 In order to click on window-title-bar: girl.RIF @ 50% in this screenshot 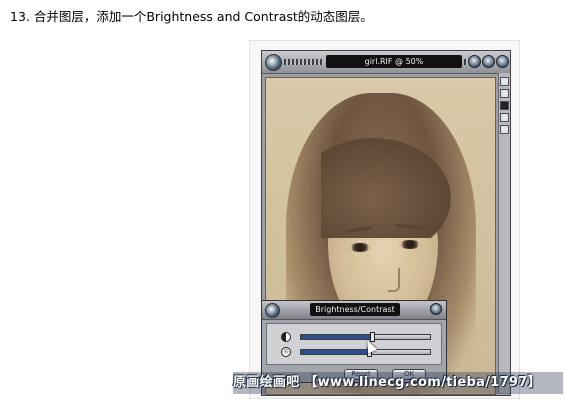, I will do `click(386, 62)`.